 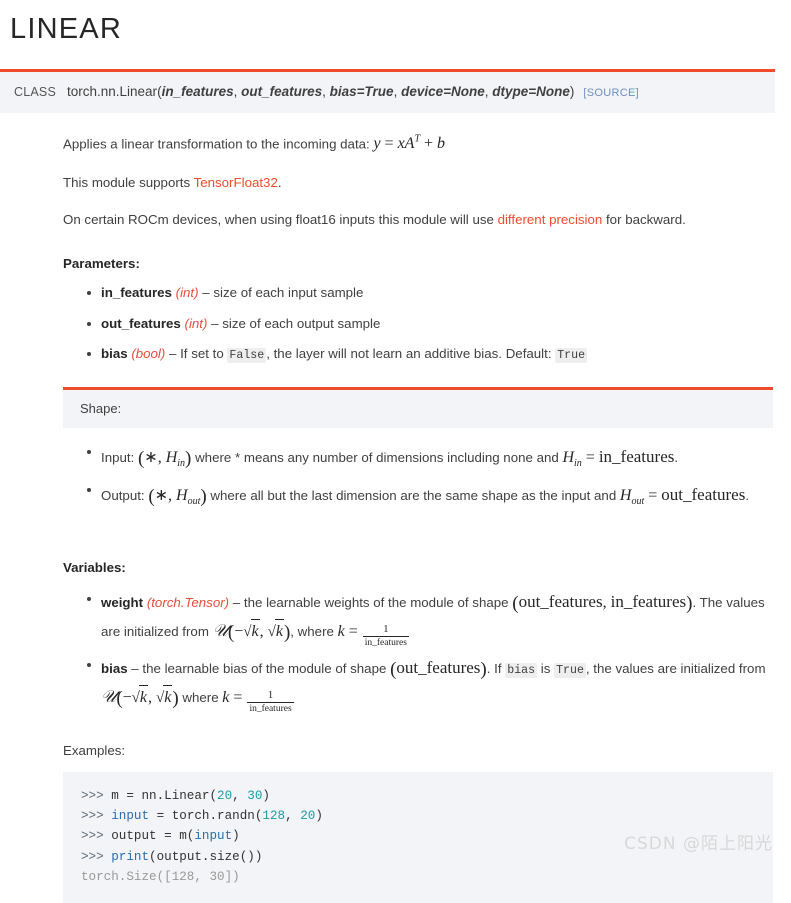 I want to click on page-title: LINEAR, so click(x=400, y=29).